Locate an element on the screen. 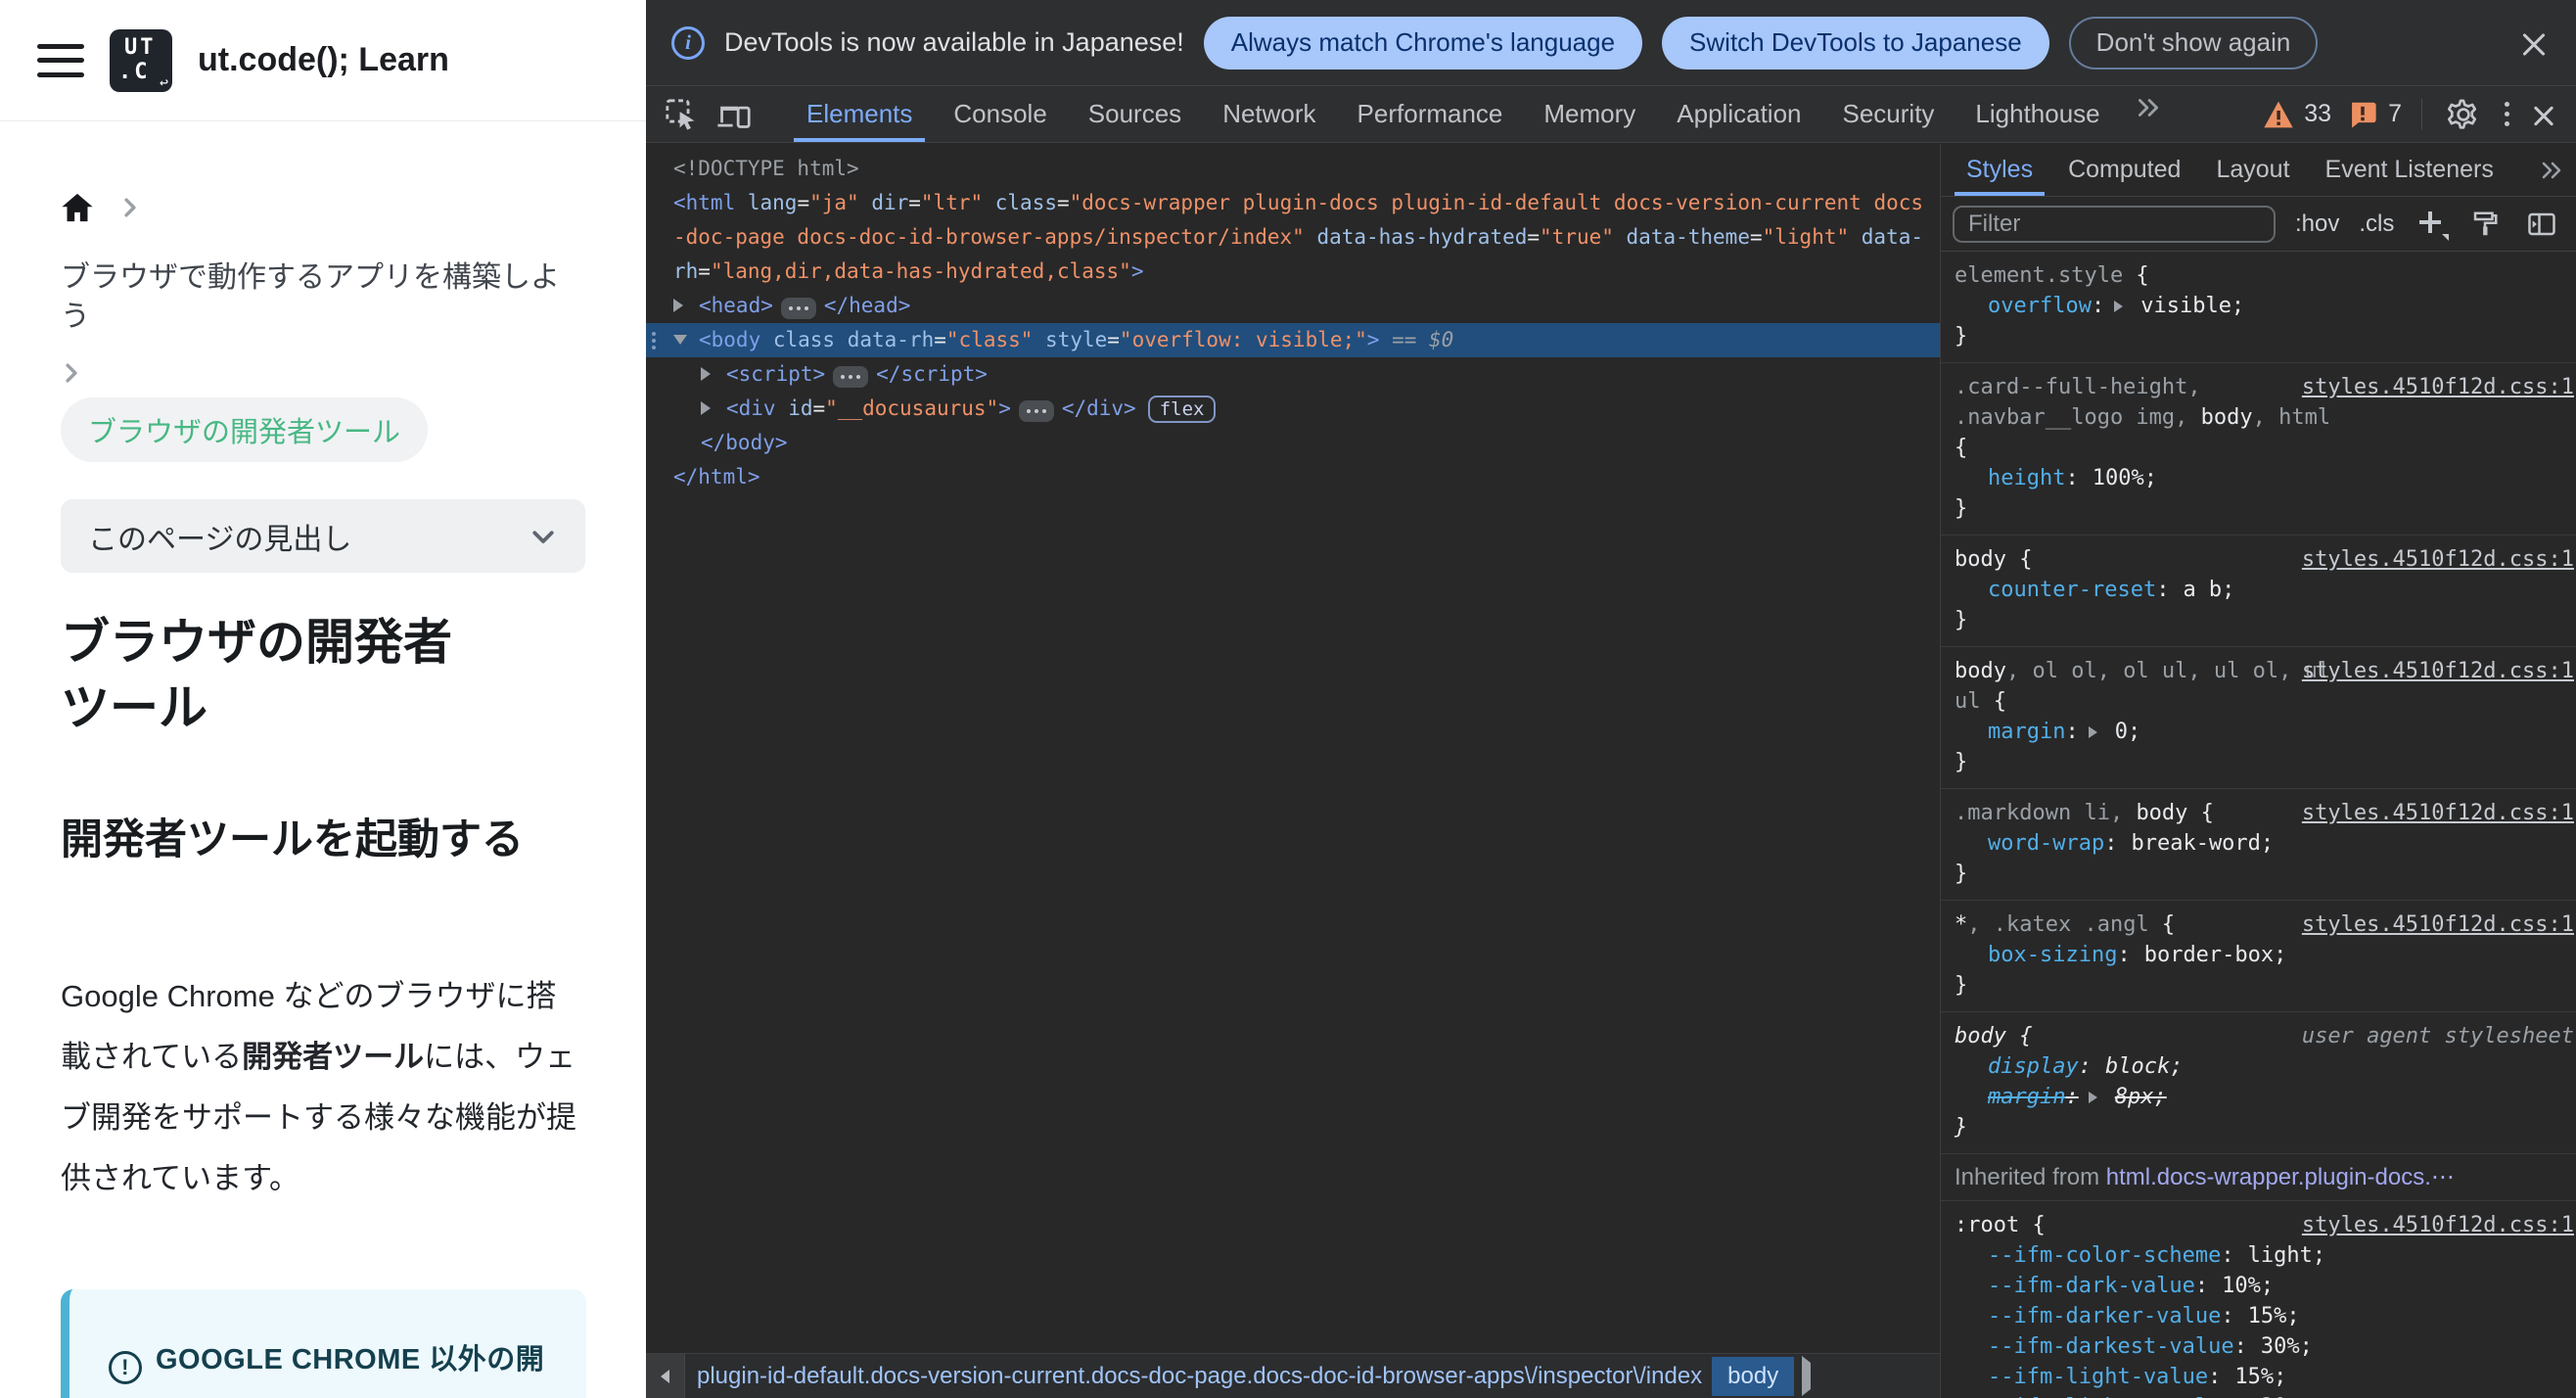 Image resolution: width=2576 pixels, height=1398 pixels. match-language-button: Always match Chrome's language is located at coordinates (1423, 43).